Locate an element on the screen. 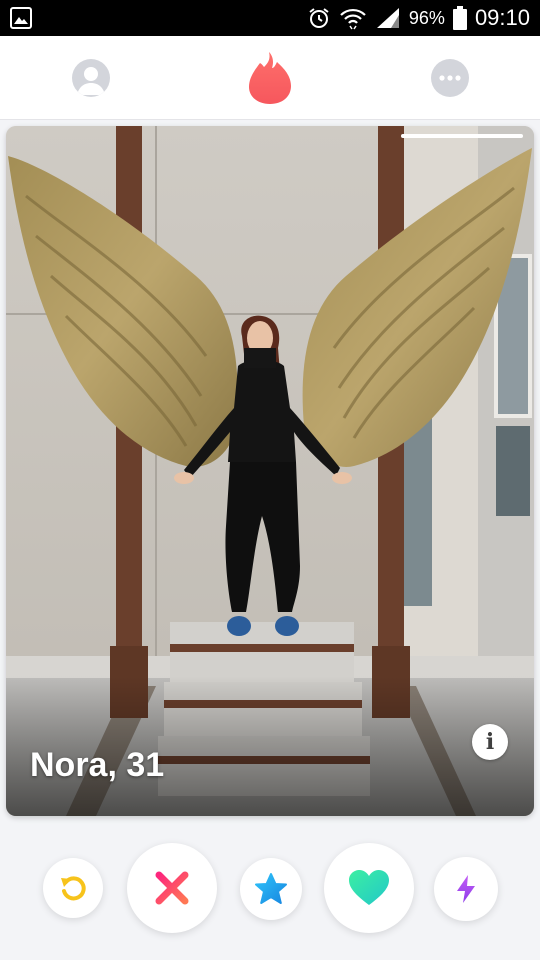 Image resolution: width=540 pixels, height=960 pixels. chat-icon is located at coordinates (450, 78).